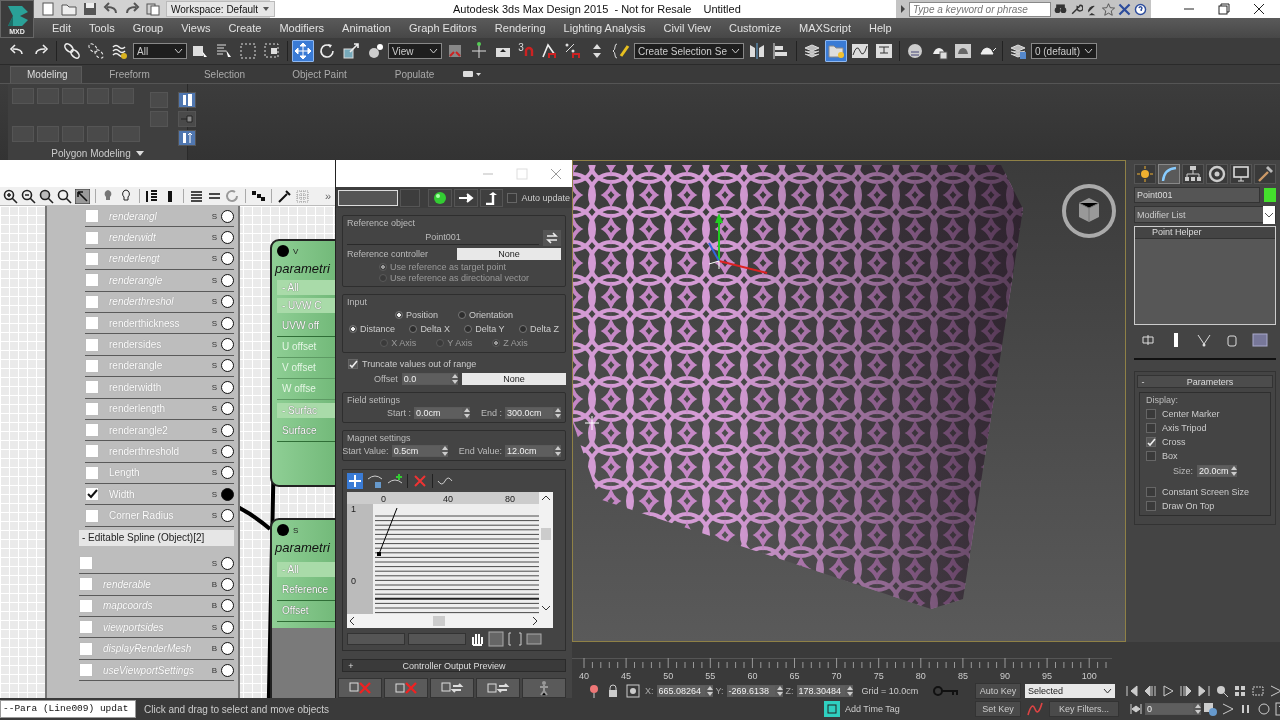 This screenshot has width=1280, height=720. I want to click on ribbon-tab: Object Paint, so click(319, 75).